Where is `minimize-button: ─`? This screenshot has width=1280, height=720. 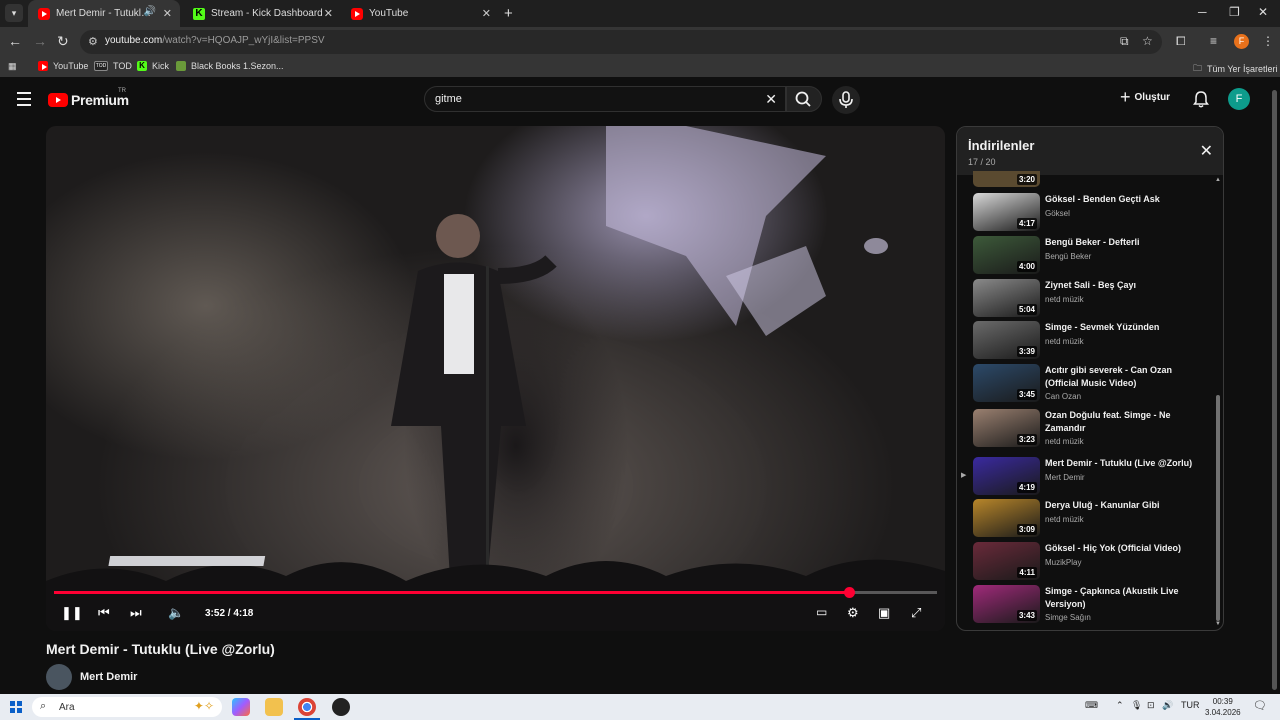 minimize-button: ─ is located at coordinates (1202, 12).